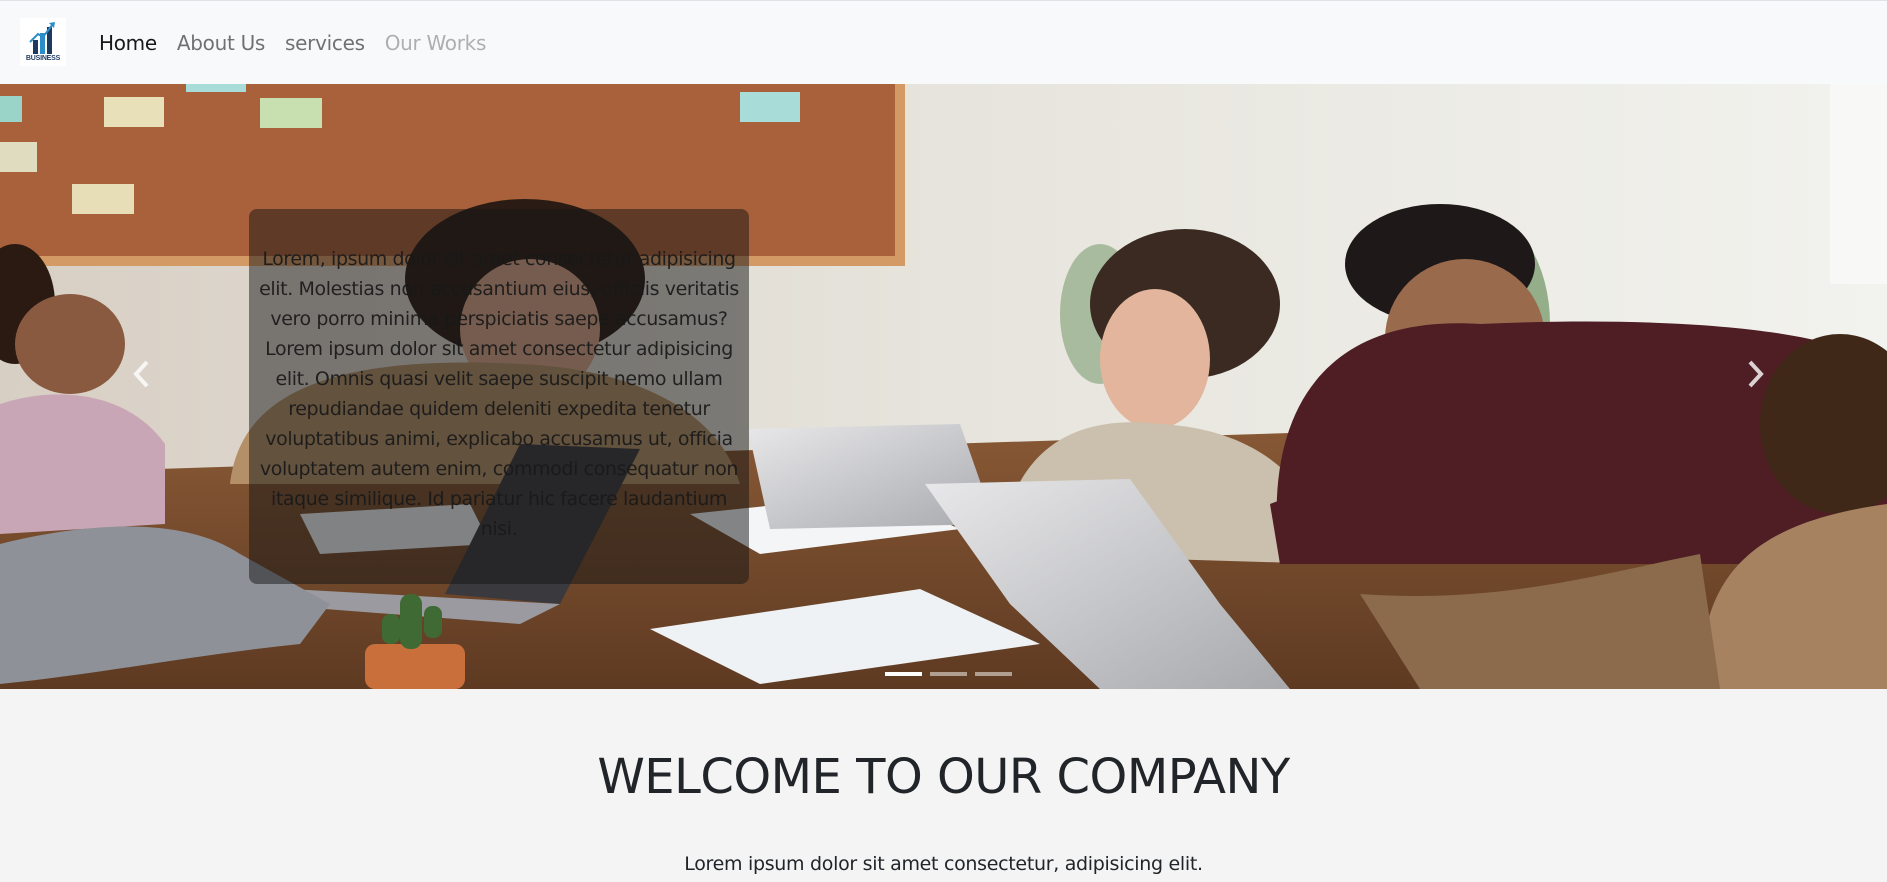 The height and width of the screenshot is (882, 1887). I want to click on chevron-left-icon, so click(141, 374).